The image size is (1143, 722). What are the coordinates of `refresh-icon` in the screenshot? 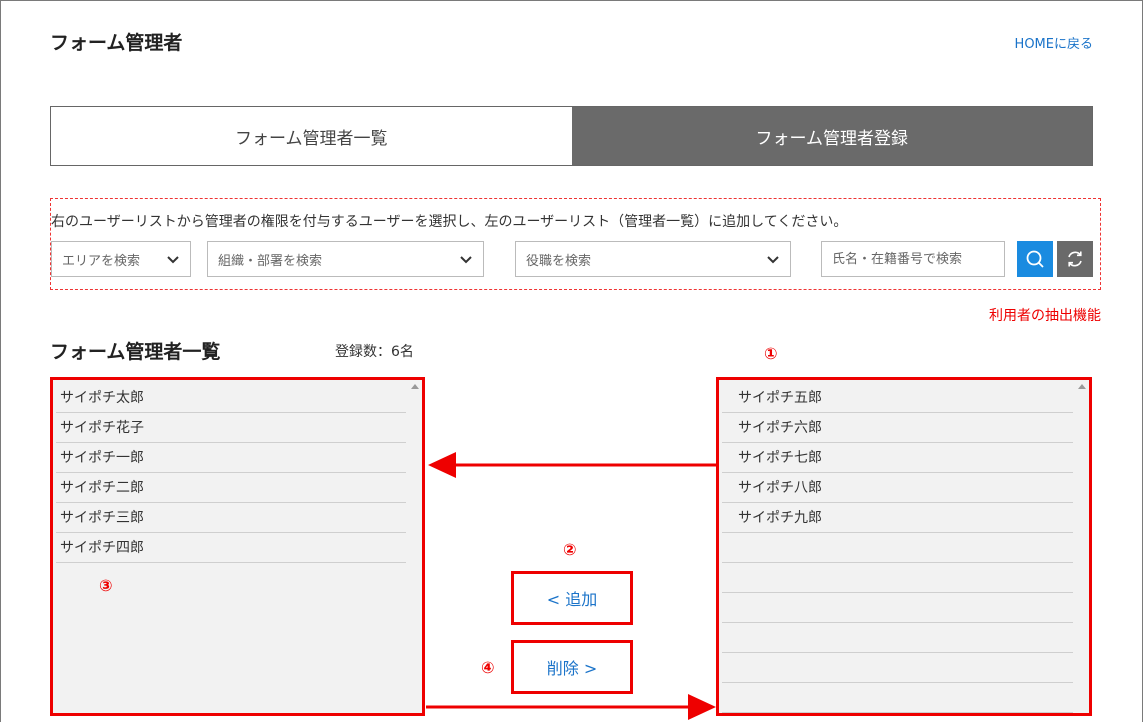 It's located at (1075, 259).